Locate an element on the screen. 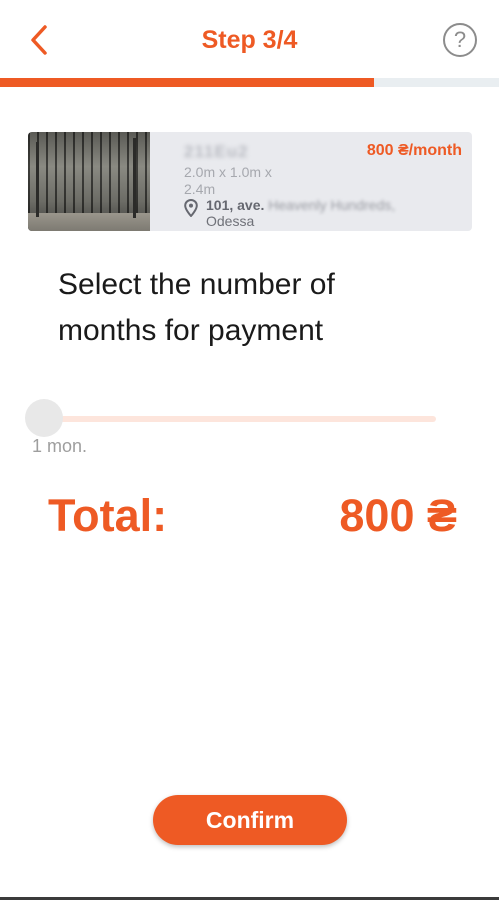 The image size is (499, 900). map-pin-icon is located at coordinates (191, 208).